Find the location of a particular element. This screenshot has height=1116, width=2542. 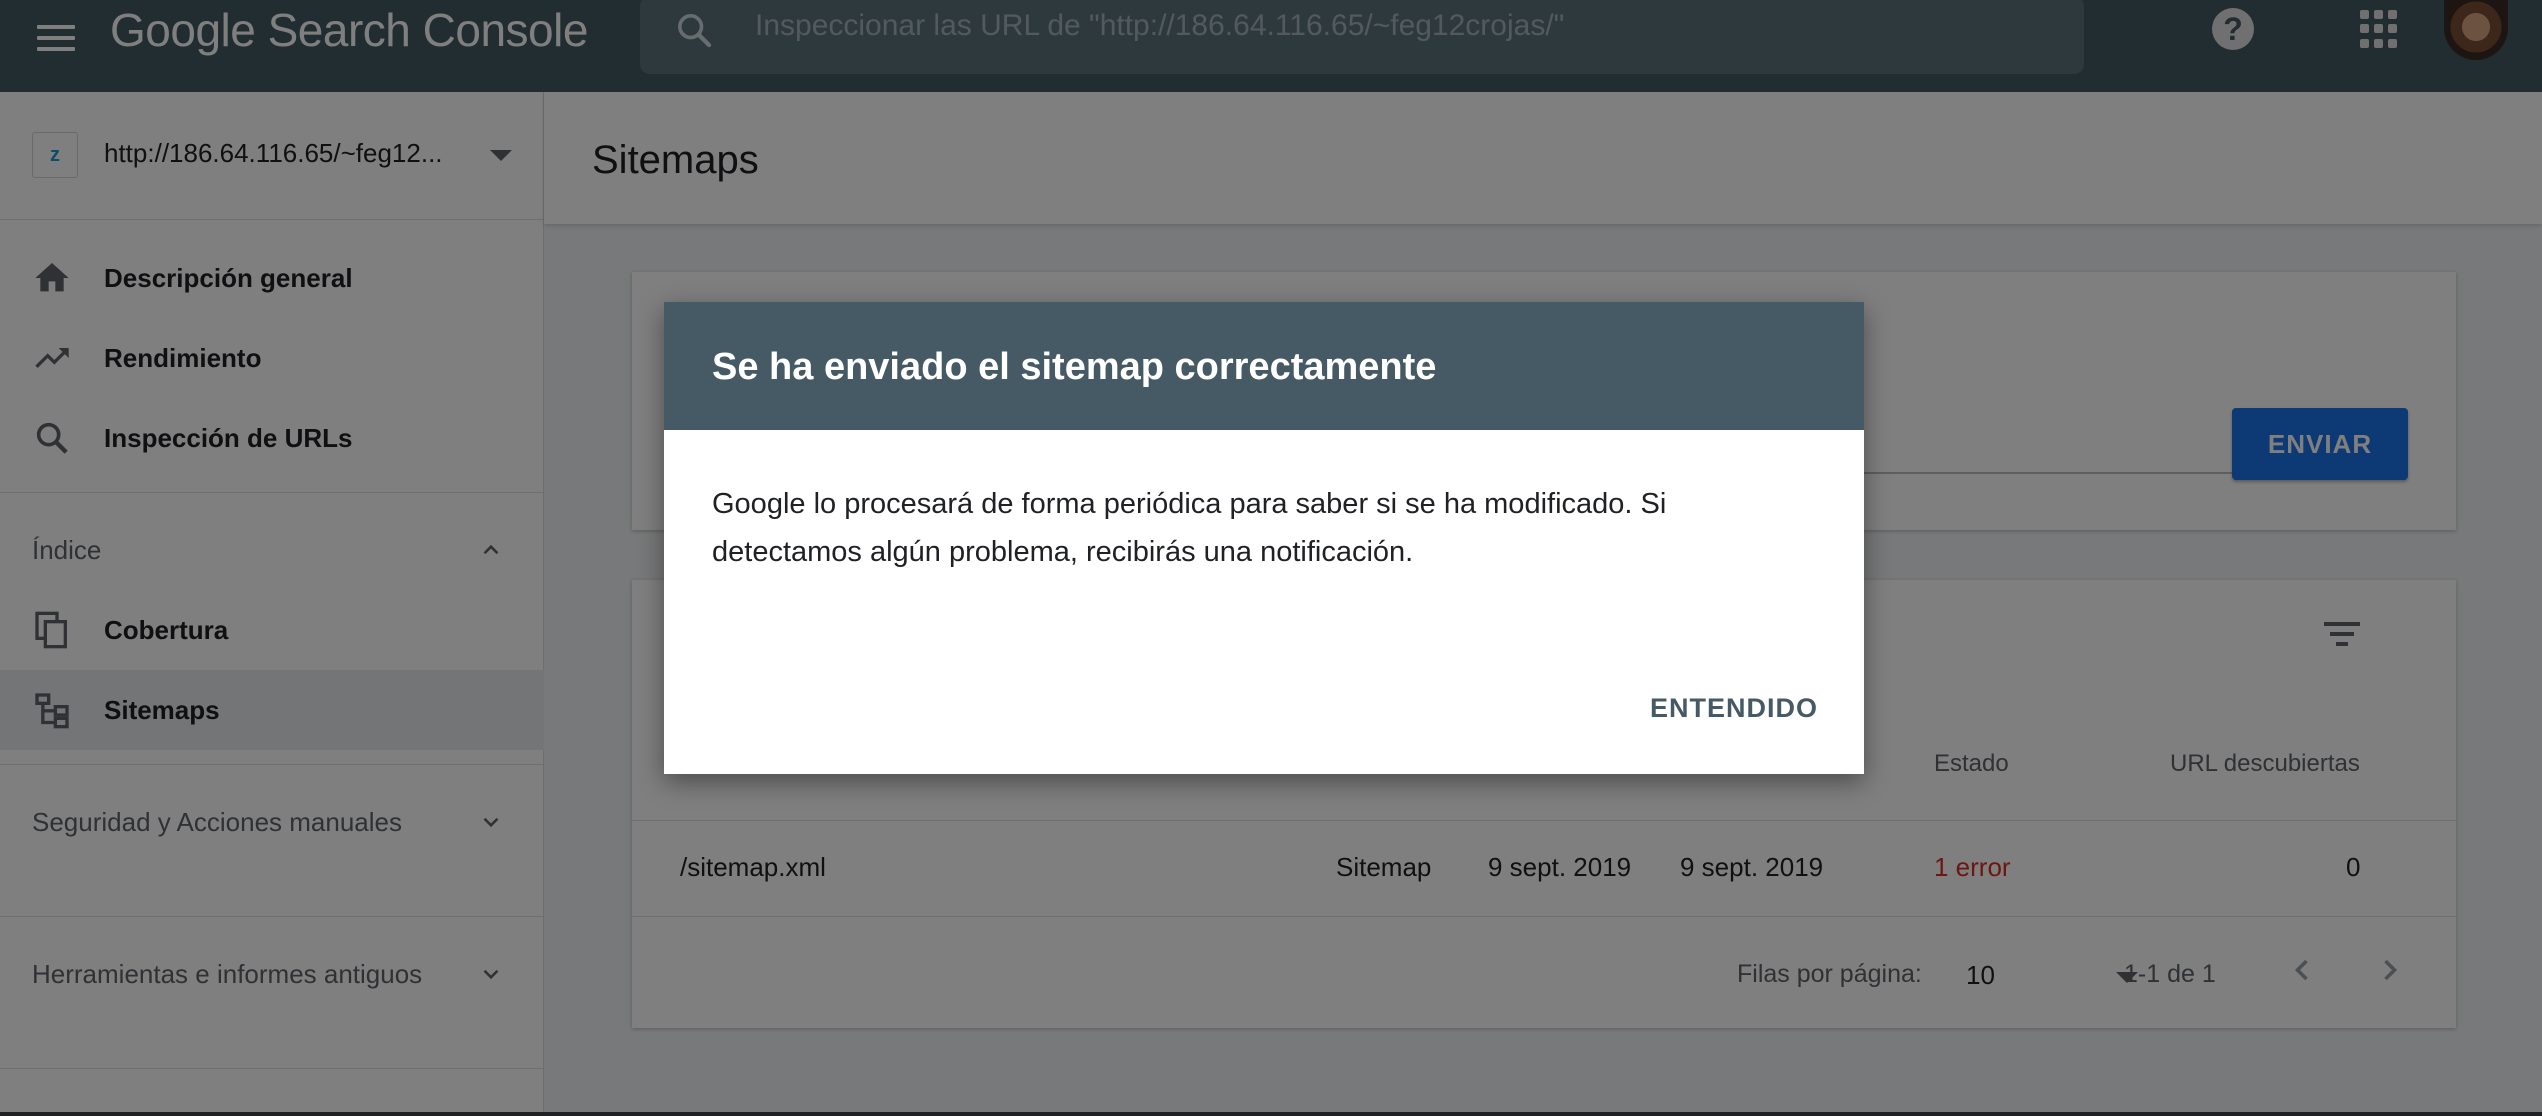

dialog-ok-button: ENTENDIDO is located at coordinates (1734, 708).